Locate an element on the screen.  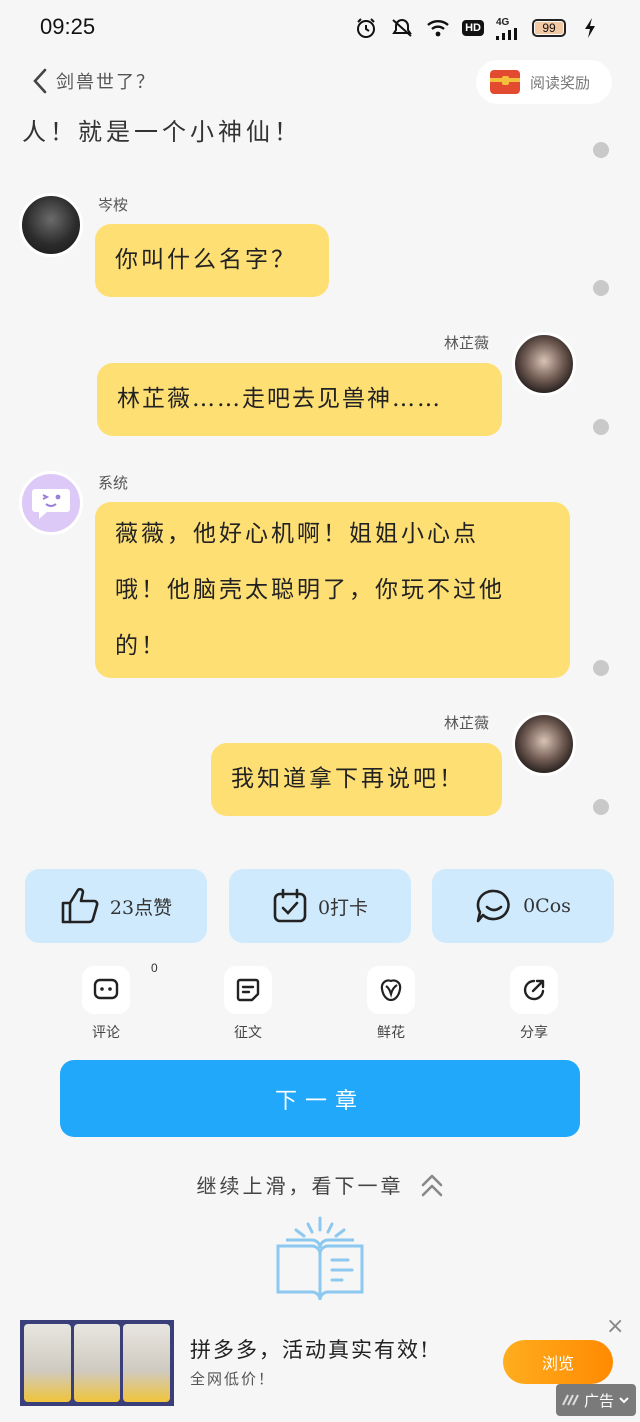
message-bubble: 我知道拿下再说吧！ is located at coordinates (356, 779).